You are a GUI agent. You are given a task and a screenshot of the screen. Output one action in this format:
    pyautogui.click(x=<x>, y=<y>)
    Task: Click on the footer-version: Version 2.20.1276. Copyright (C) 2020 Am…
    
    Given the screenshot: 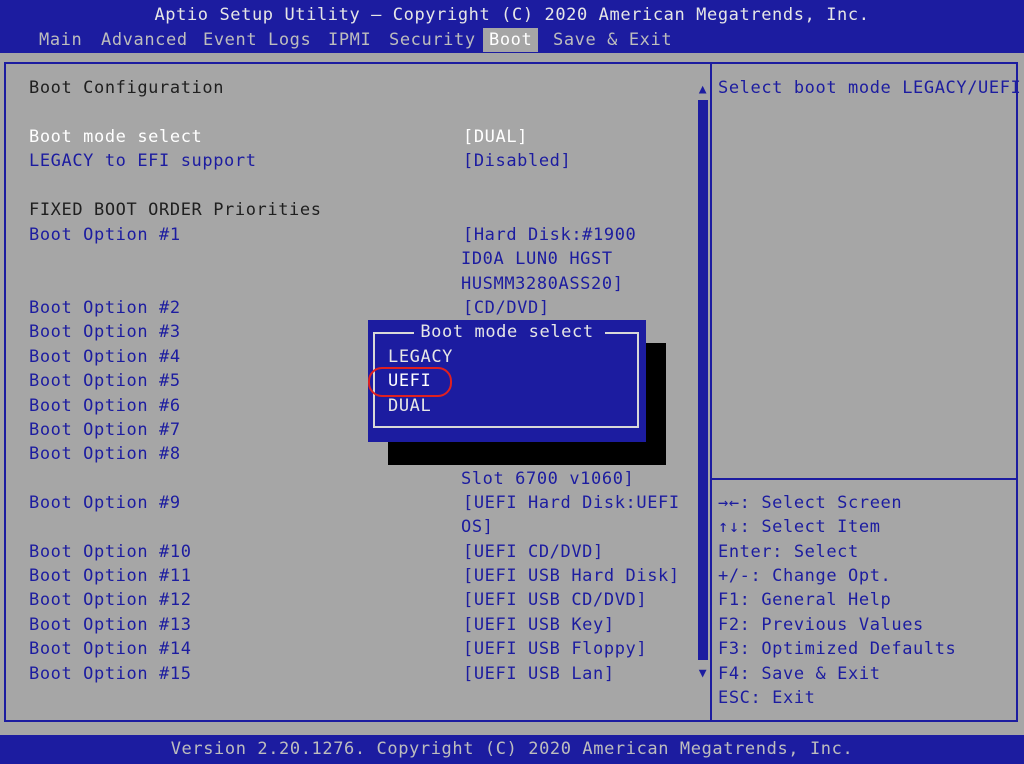 What is the action you would take?
    pyautogui.click(x=512, y=749)
    